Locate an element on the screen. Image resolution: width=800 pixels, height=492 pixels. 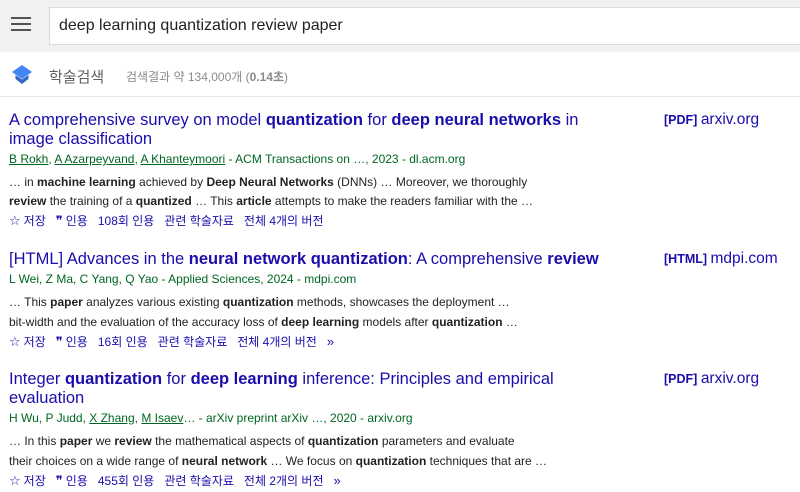
result-actions: ☆ 저장 ❞ 인용 16회 인용 관련 학술자료 전체 4개의 버전 » is located at coordinates (178, 341).